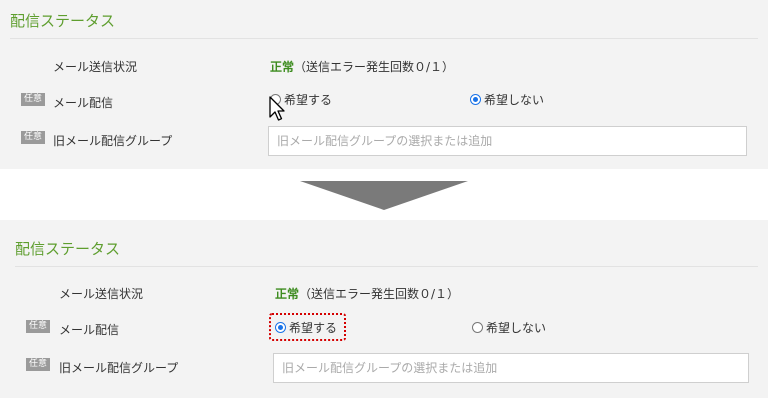 This screenshot has height=398, width=768. Describe the element at coordinates (277, 108) in the screenshot. I see `mouse-cursor-icon` at that location.